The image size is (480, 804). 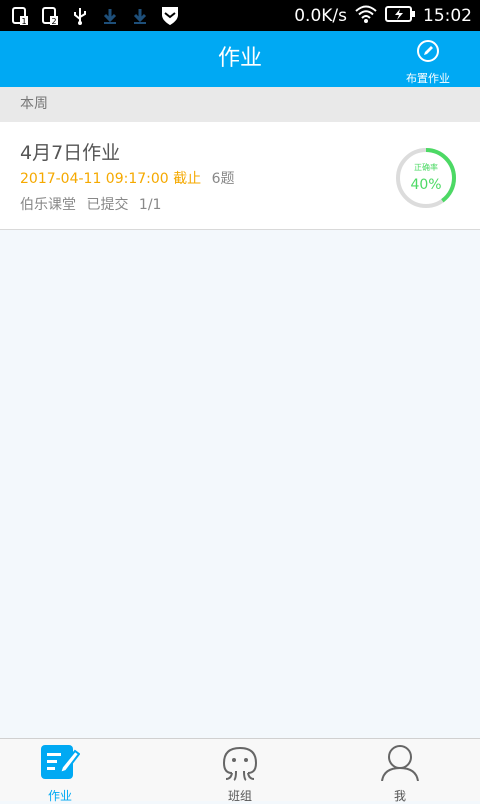 I want to click on class-name: 伯乐课堂, so click(x=48, y=205).